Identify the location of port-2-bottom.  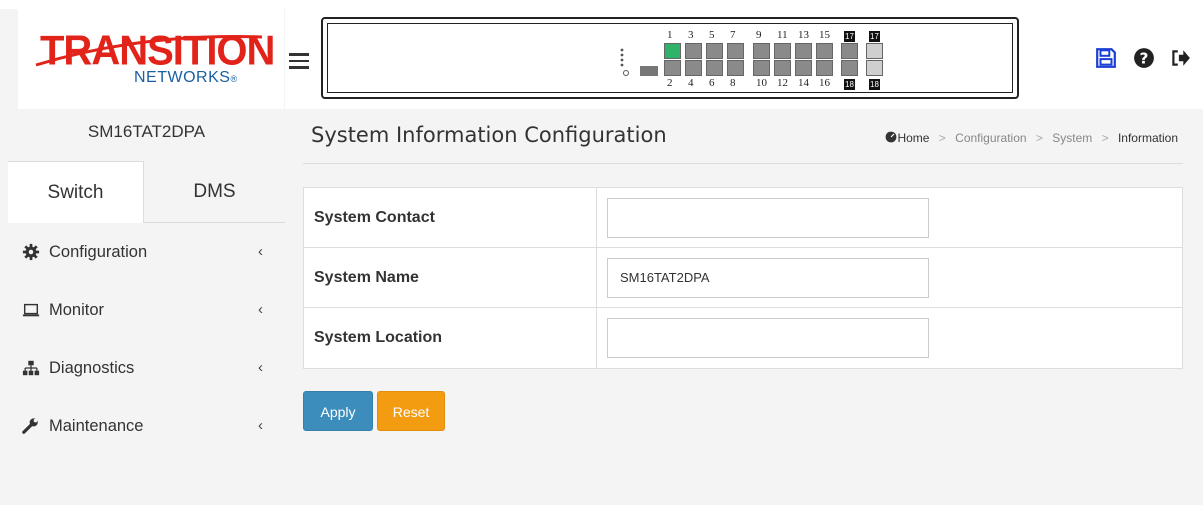
(672, 68).